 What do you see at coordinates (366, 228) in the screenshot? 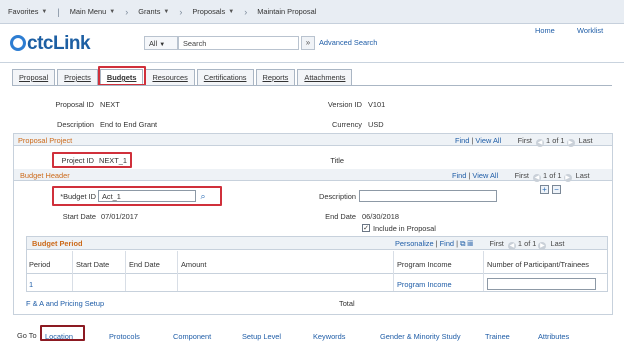
I see `include-in-proposal-checkbox: ✓` at bounding box center [366, 228].